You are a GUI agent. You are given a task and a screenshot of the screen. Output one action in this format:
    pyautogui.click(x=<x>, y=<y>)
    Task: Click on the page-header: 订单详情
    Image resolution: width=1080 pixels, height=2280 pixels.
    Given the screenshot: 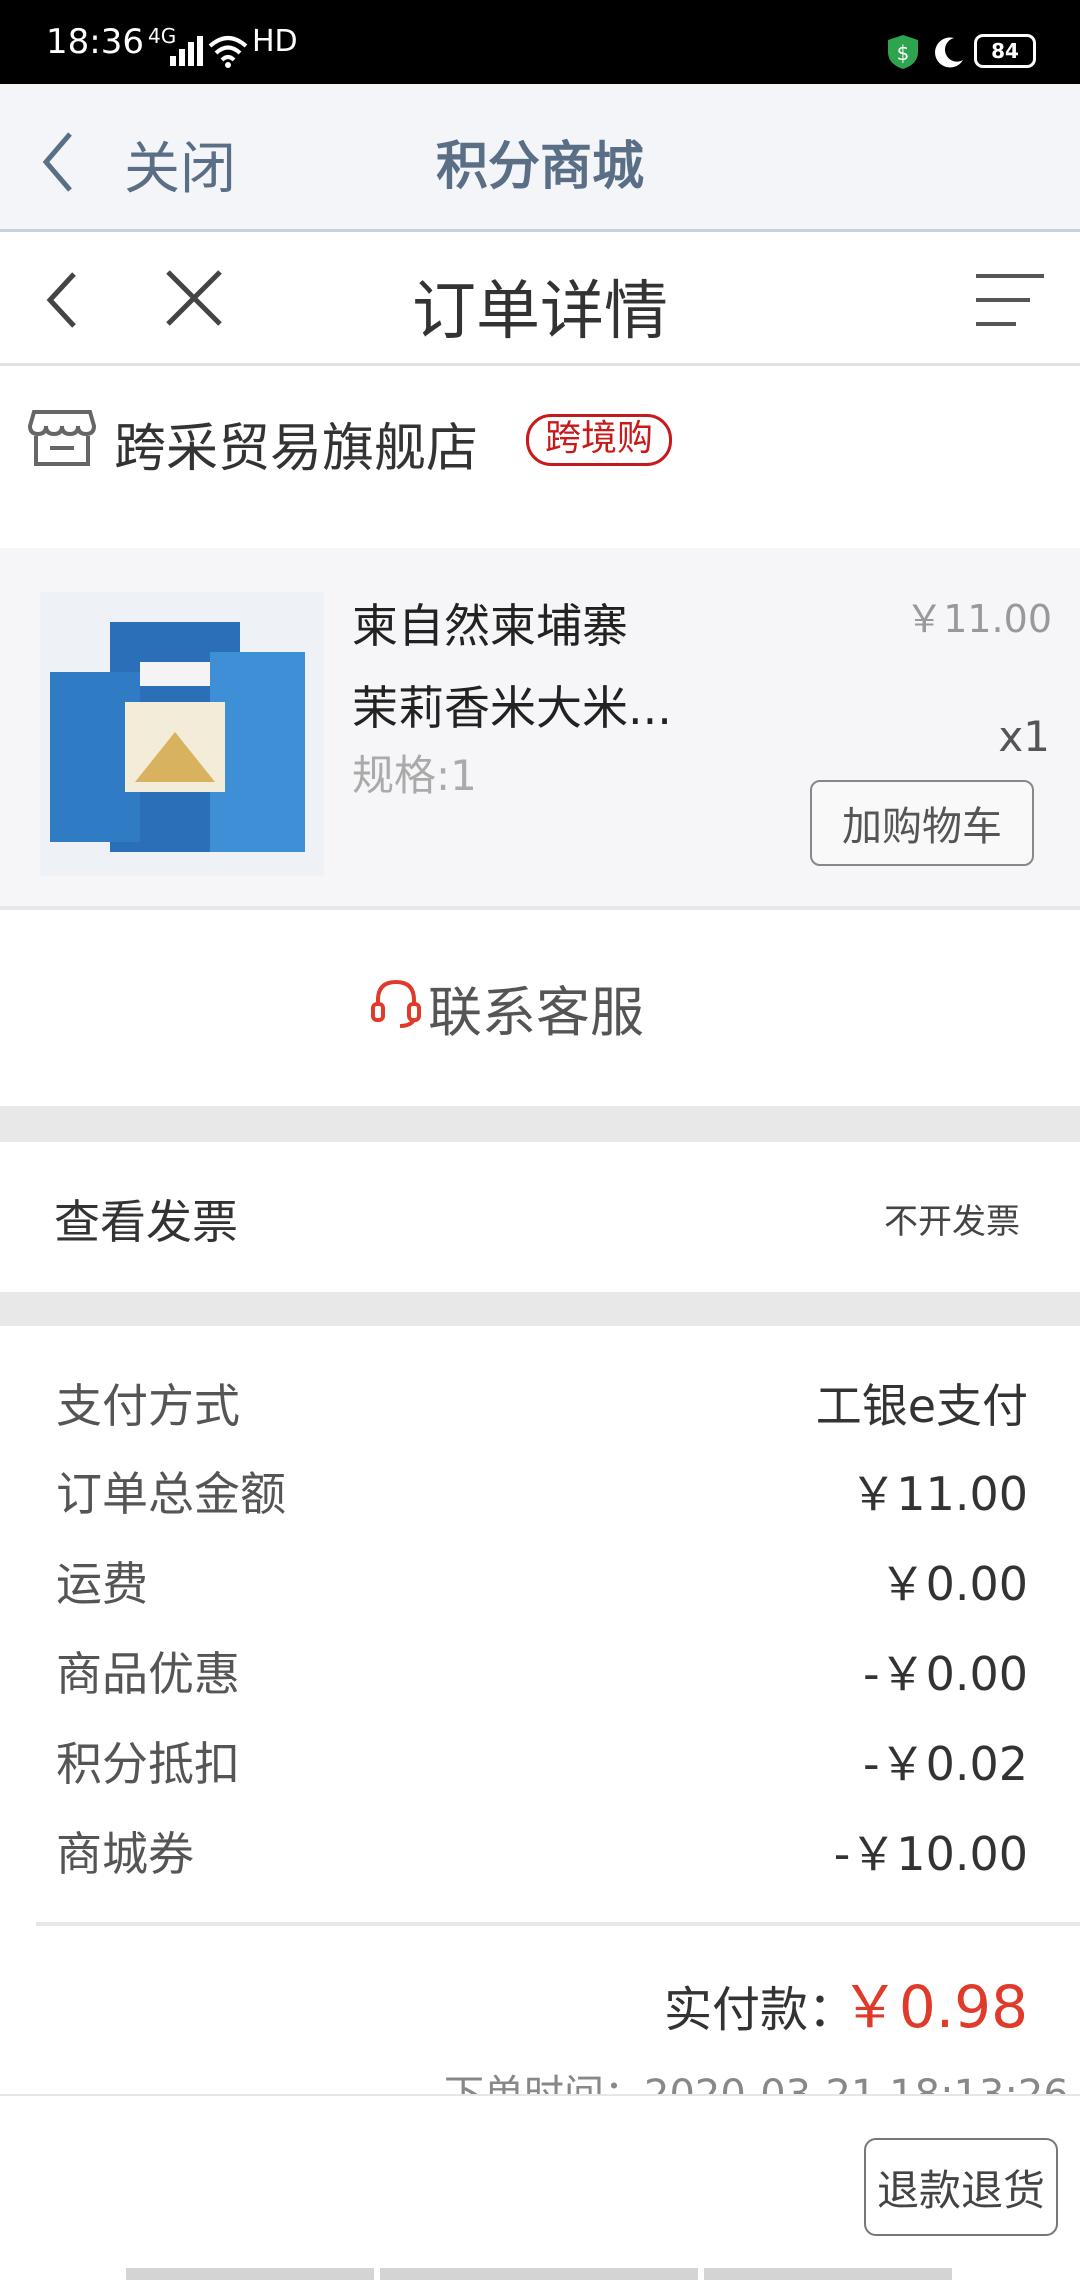 What is the action you would take?
    pyautogui.click(x=540, y=299)
    